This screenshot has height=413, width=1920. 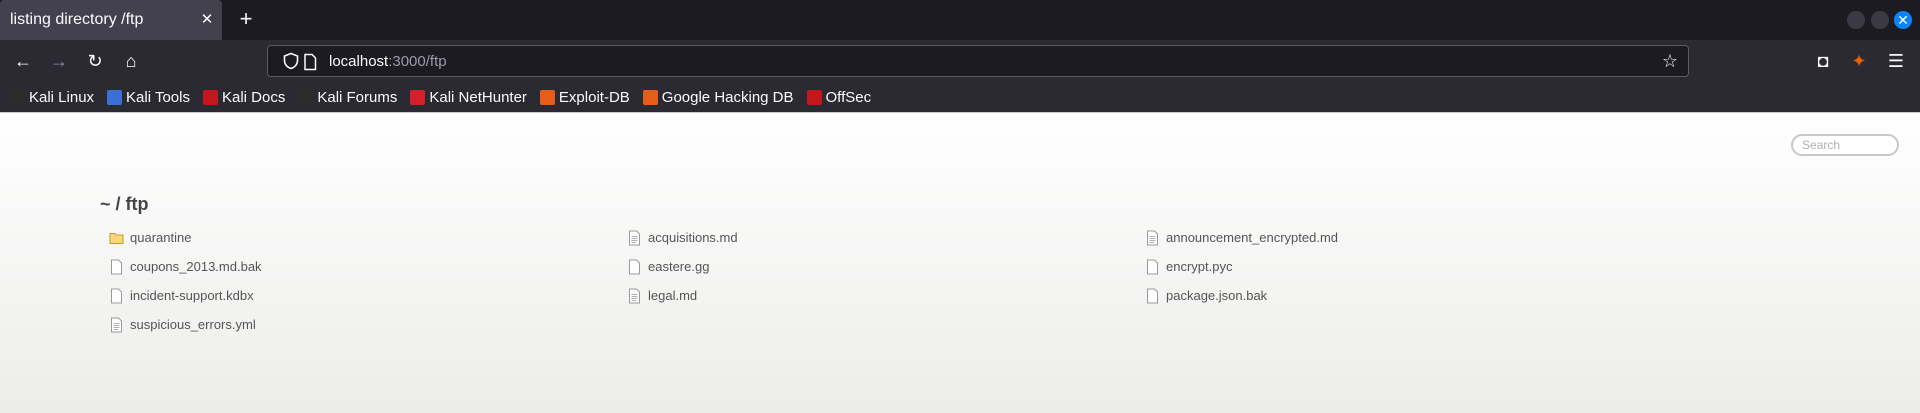 I want to click on navigation-toolbar: ← → ↻ ⌂ localhost:3000/ftp ☆ ◘ ✦ ☰, so click(x=960, y=61).